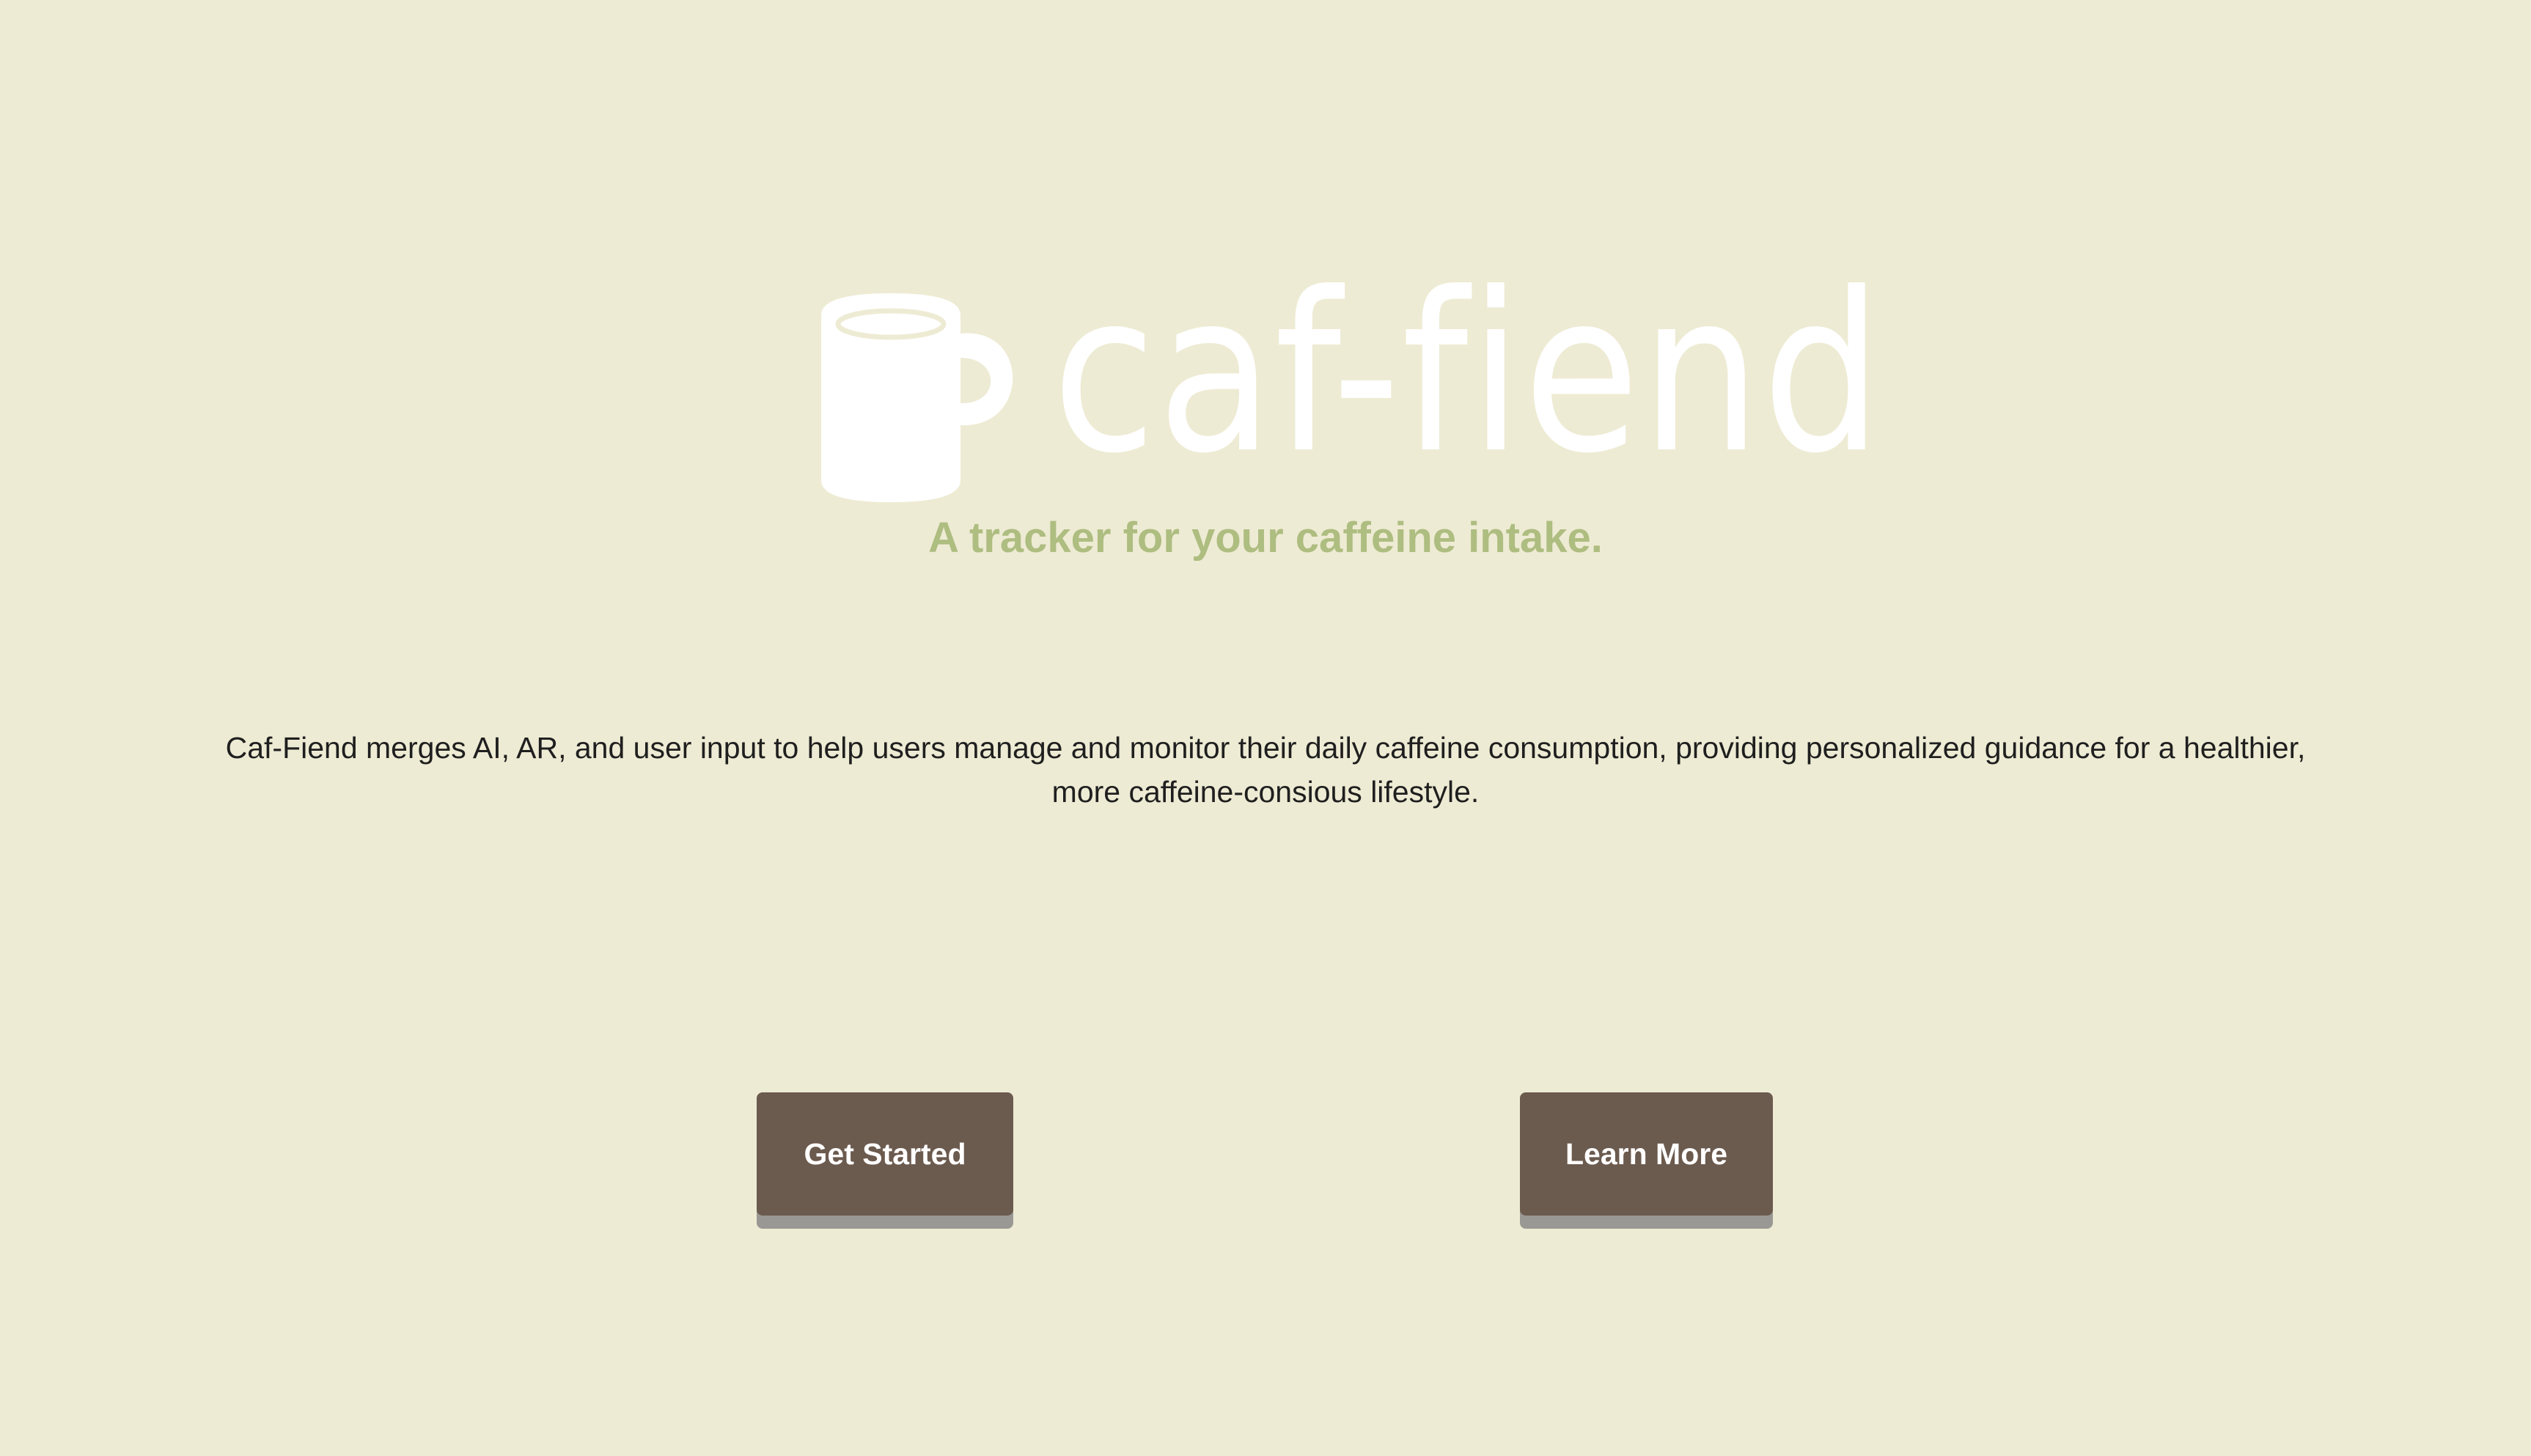 This screenshot has width=2531, height=1456. Describe the element at coordinates (921, 397) in the screenshot. I see `coffee-mug-icon` at that location.